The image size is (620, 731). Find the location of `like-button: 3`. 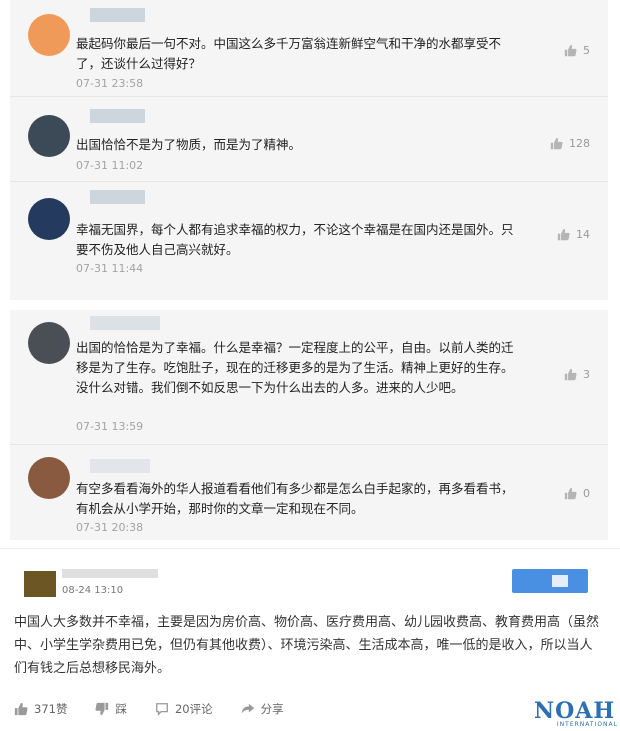

like-button: 3 is located at coordinates (577, 374).